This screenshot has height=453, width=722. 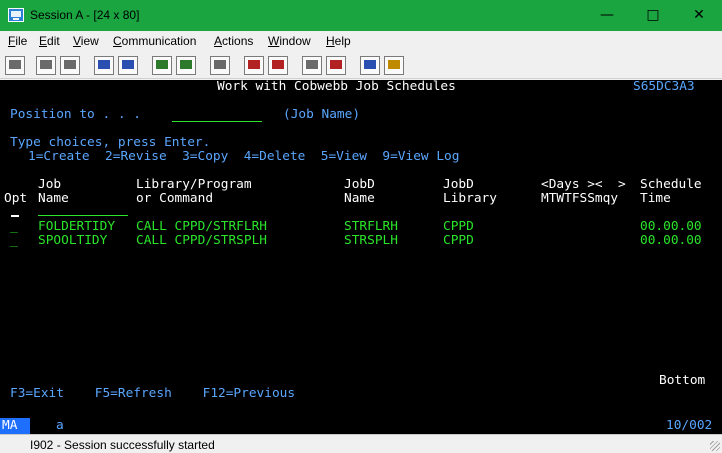 I want to click on more-indicator: Bottom, so click(x=682, y=380).